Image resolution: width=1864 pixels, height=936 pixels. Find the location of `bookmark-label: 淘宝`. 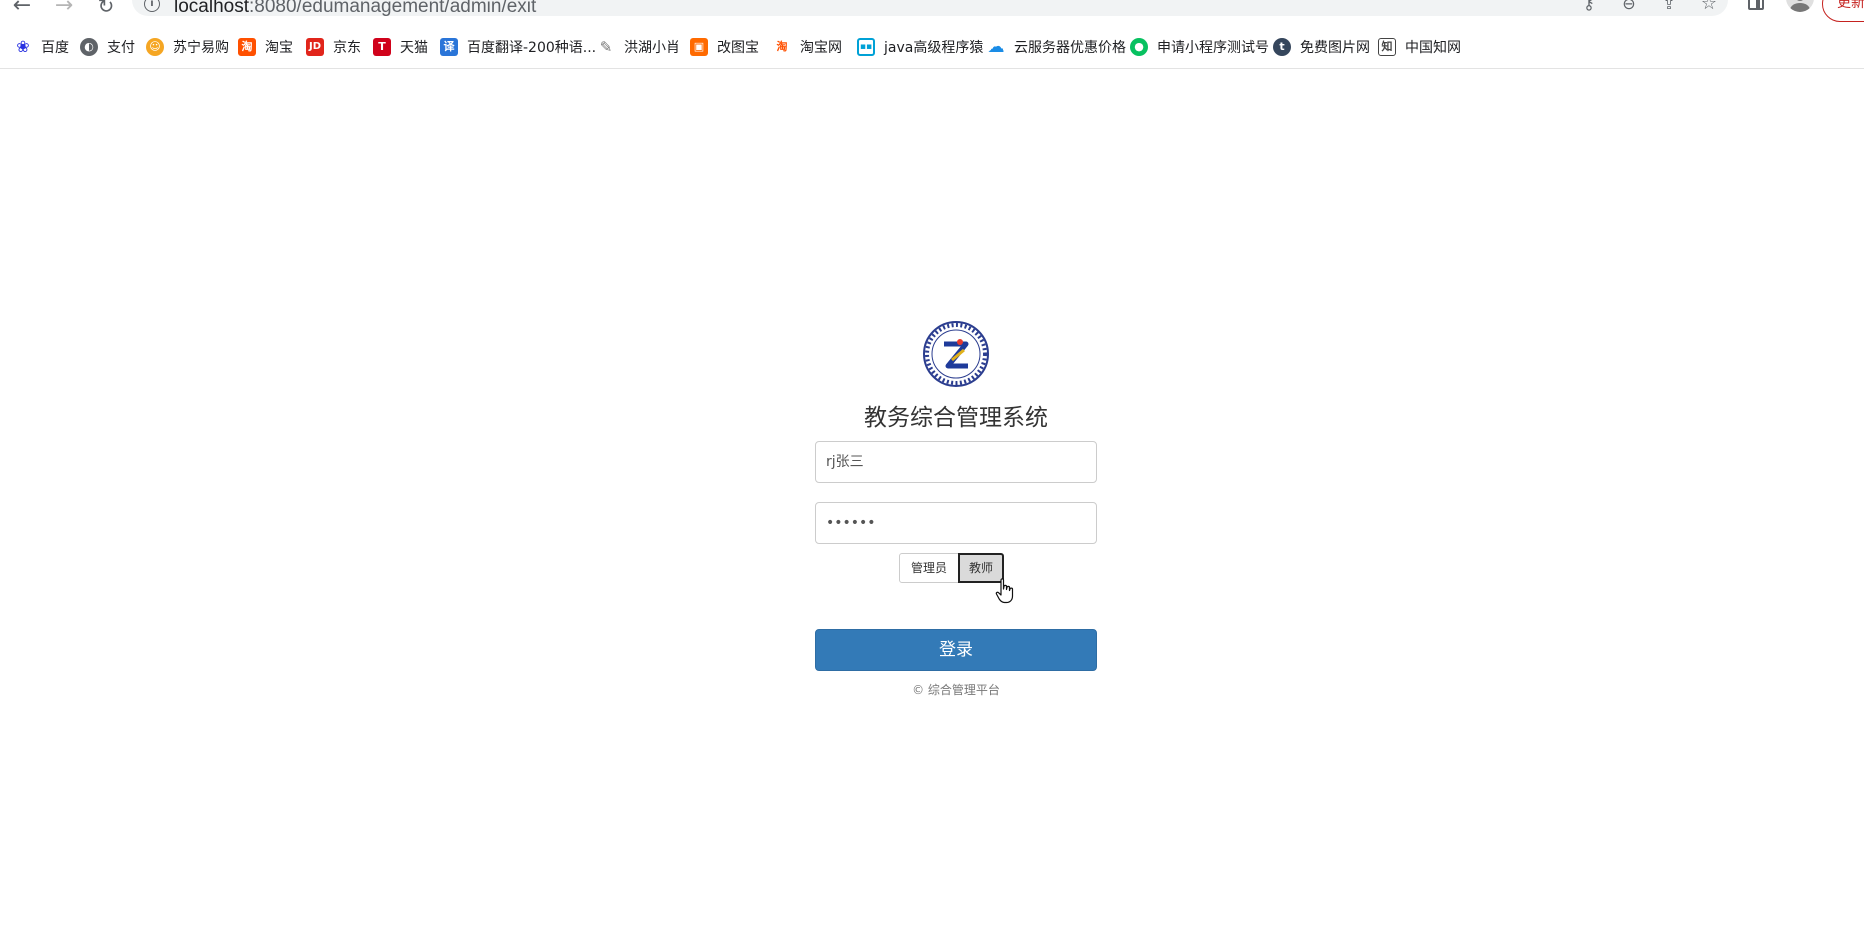

bookmark-label: 淘宝 is located at coordinates (279, 48).